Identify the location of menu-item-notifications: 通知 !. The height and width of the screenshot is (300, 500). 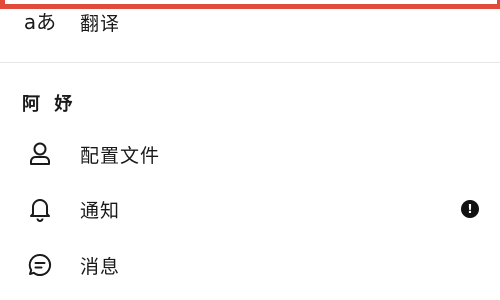
(250, 209).